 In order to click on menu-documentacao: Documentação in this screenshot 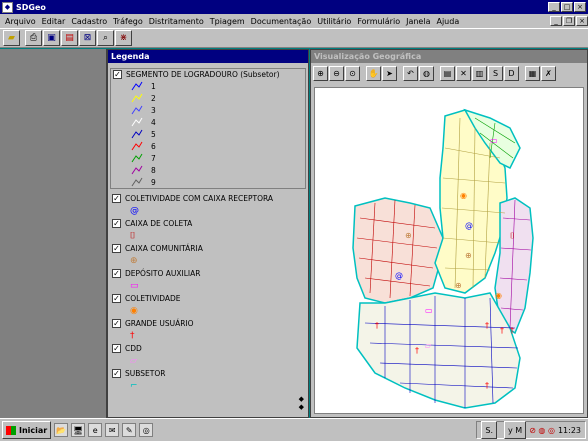, I will do `click(281, 21)`.